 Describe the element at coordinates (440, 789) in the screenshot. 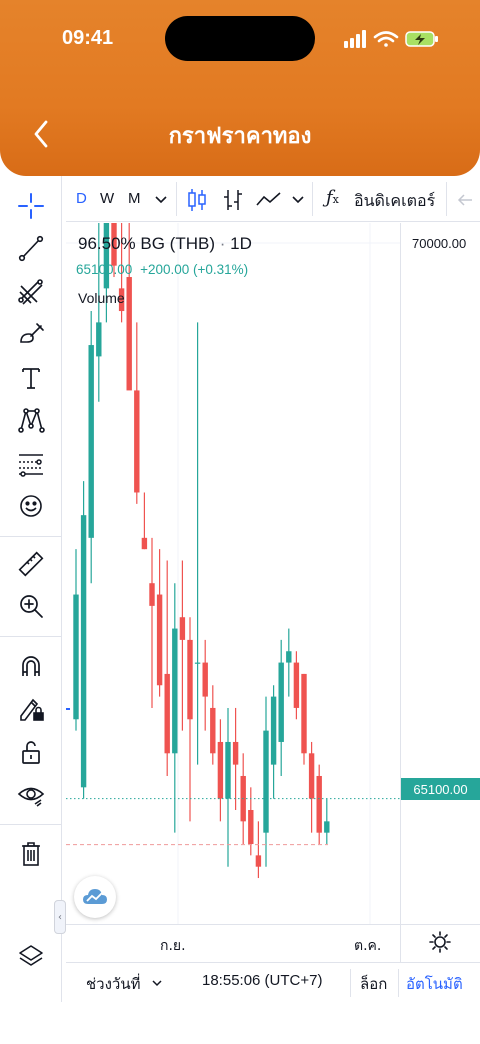

I see `last-price-tag: 65100.00` at that location.